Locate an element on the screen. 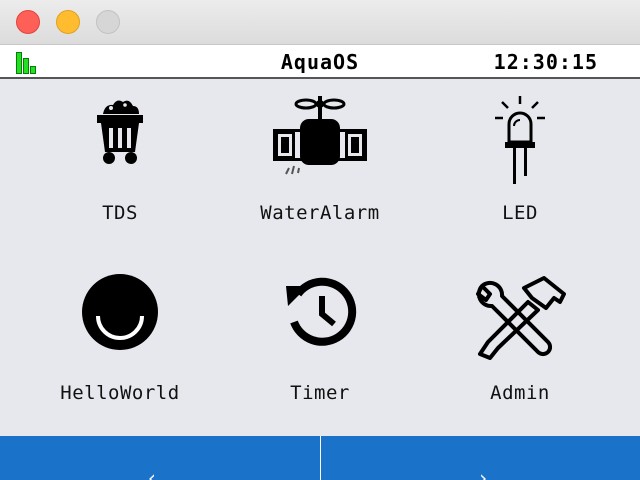 This screenshot has height=480, width=640. app-label: WaterAlarm is located at coordinates (320, 213).